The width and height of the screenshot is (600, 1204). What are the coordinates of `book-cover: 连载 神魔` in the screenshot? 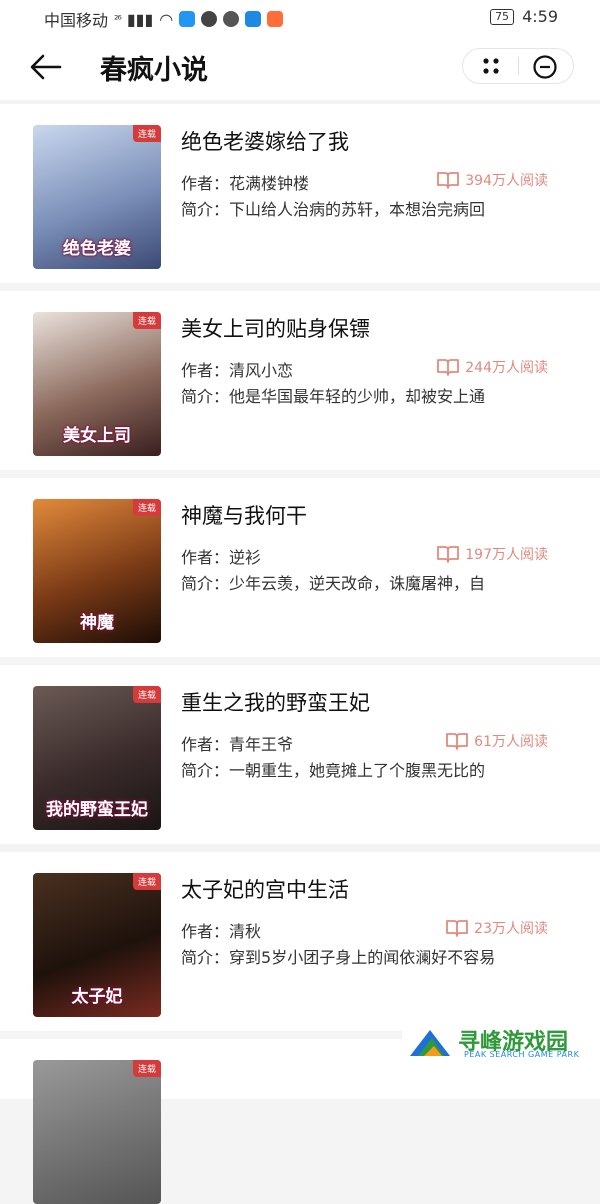 It's located at (97, 571).